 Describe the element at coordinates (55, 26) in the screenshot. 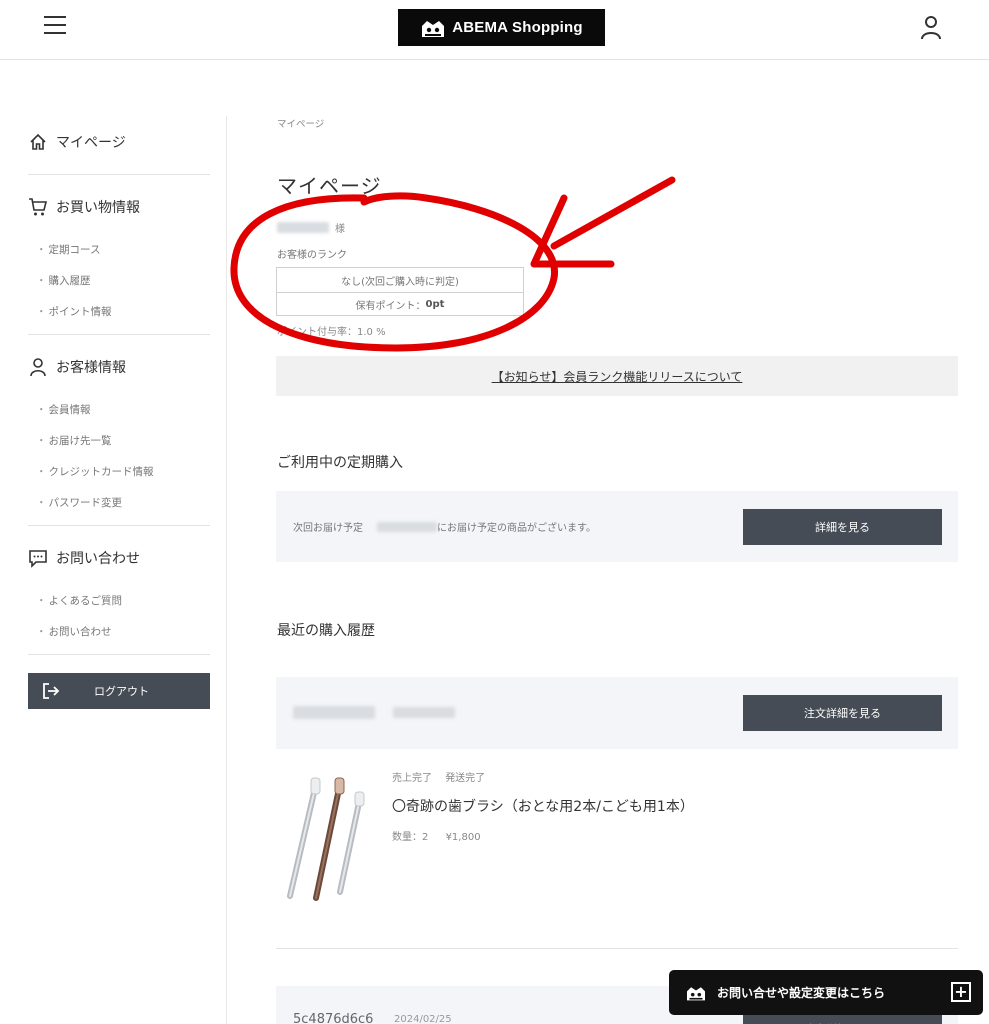

I see `hamburger-menu-icon` at that location.